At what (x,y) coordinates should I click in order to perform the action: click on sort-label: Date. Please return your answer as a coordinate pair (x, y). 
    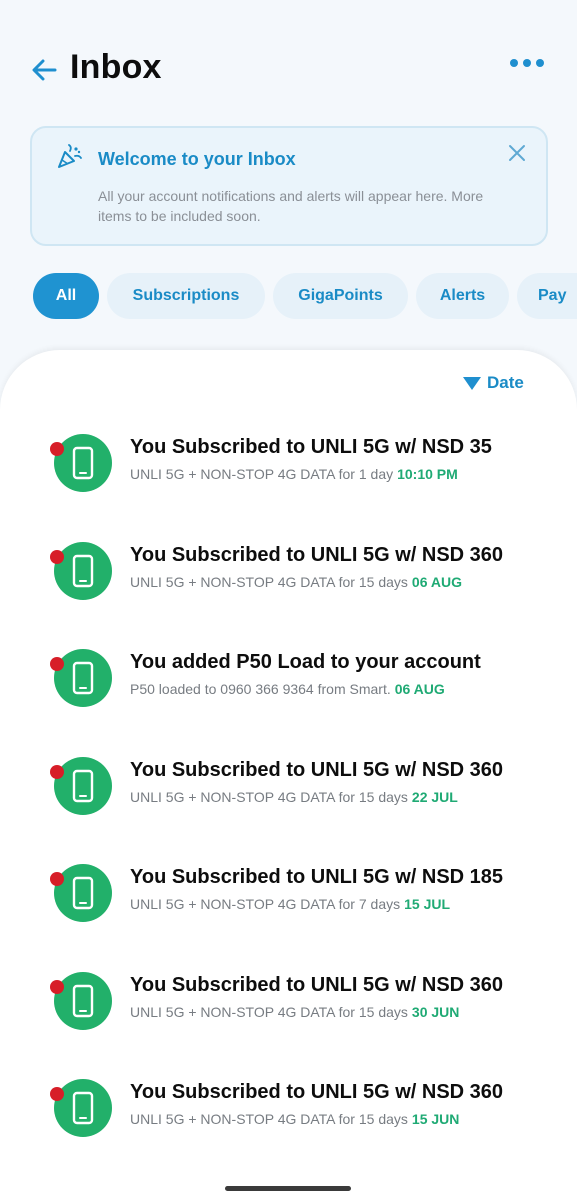
    Looking at the image, I should click on (505, 382).